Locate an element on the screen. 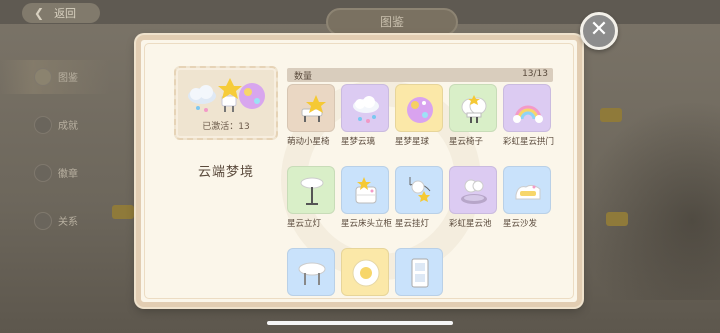  grid-item: 星云沙发 is located at coordinates (528, 198).